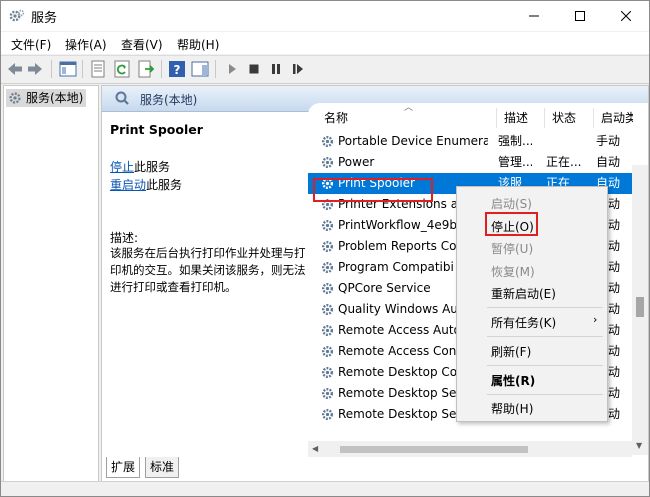  What do you see at coordinates (128, 185) in the screenshot?
I see `restart-service-link: 重启动` at bounding box center [128, 185].